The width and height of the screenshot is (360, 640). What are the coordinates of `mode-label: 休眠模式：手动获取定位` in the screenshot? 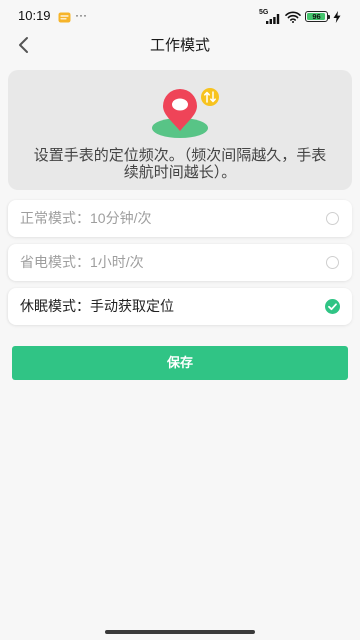 It's located at (97, 306).